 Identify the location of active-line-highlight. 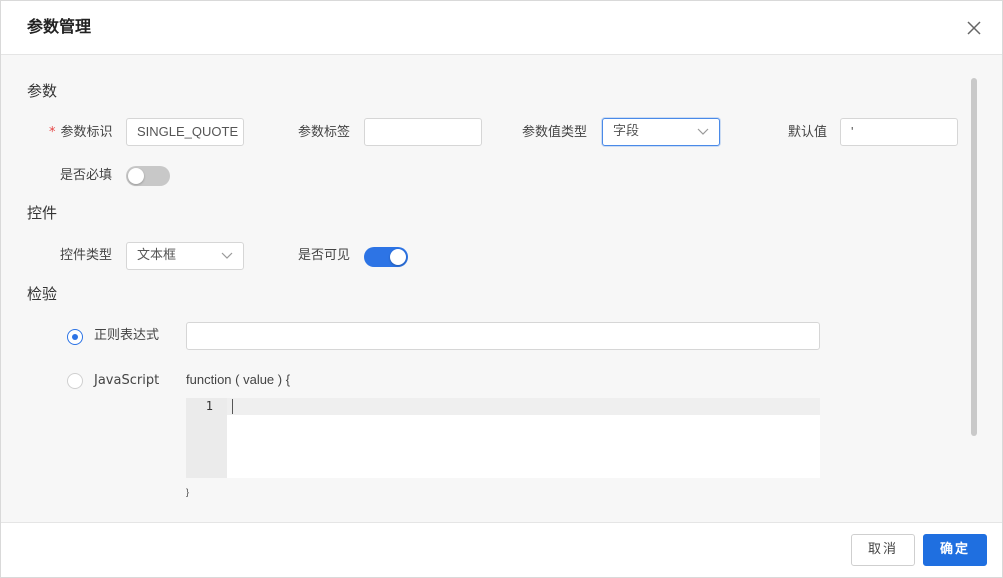
(523, 406).